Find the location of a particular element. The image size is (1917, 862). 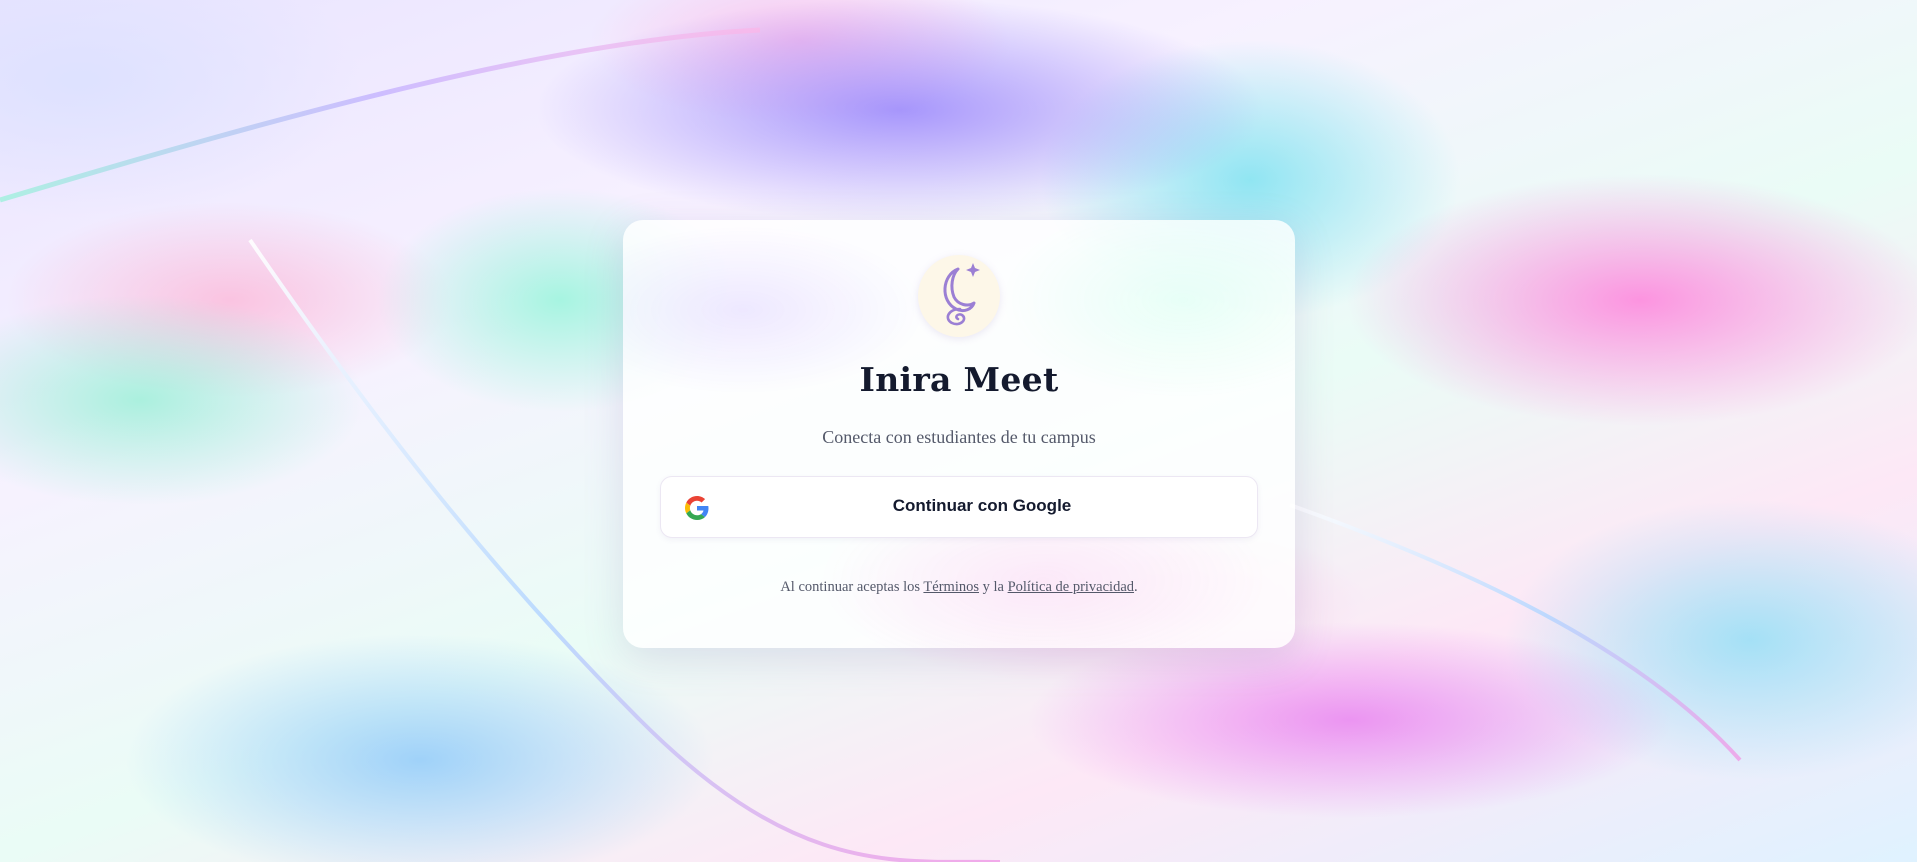

continue-with-google-button: Continuar con Google is located at coordinates (959, 507).